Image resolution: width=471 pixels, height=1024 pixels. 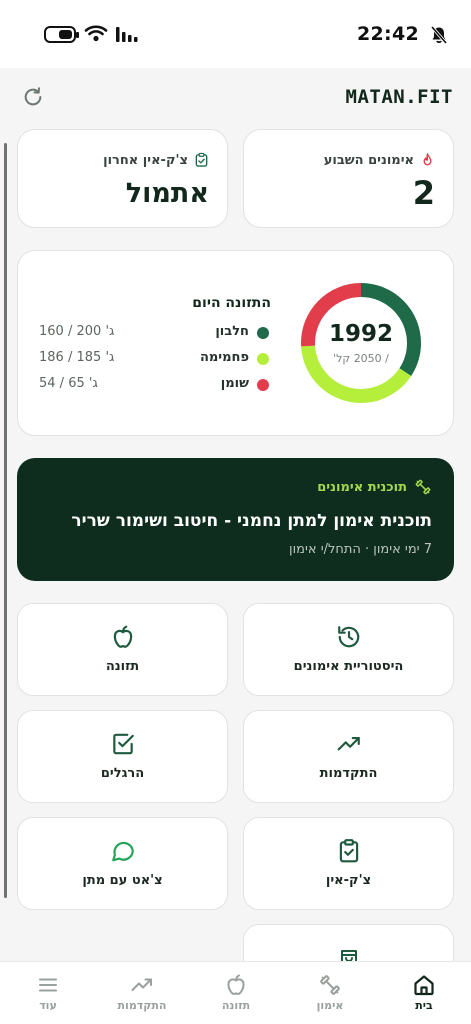 What do you see at coordinates (122, 178) in the screenshot?
I see `last-checkin-card: צ'ק-אין אחרון אתמול` at bounding box center [122, 178].